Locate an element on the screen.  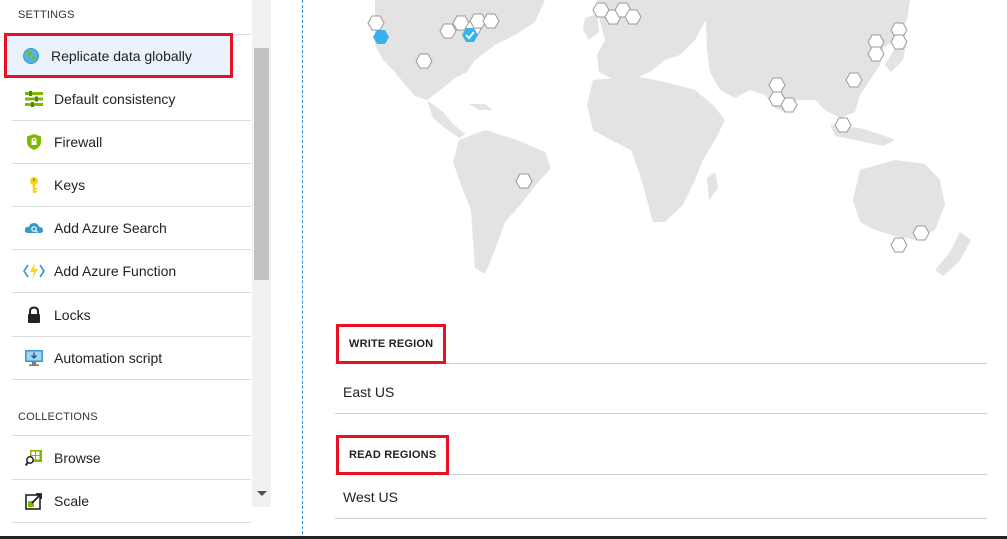
scrollbar-thumb is located at coordinates (261, 164).